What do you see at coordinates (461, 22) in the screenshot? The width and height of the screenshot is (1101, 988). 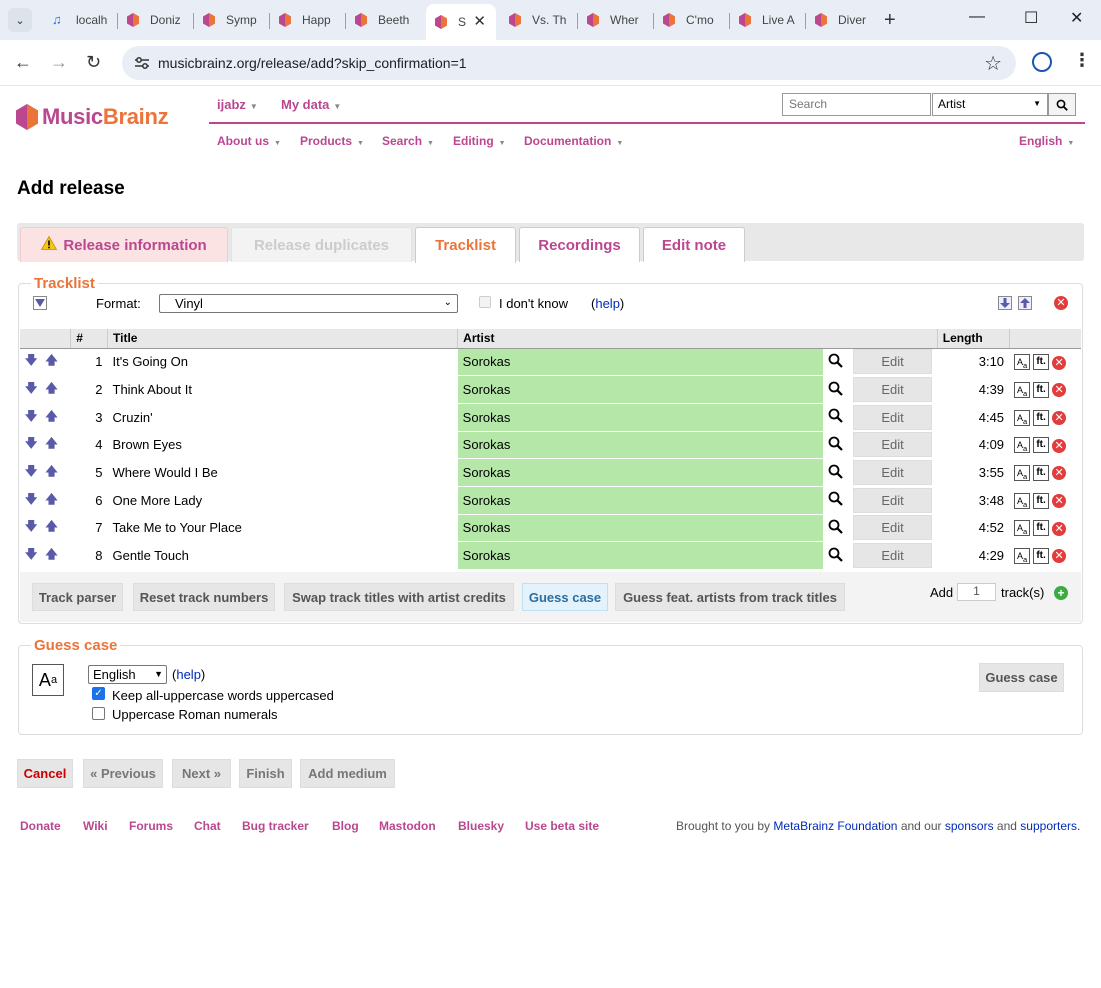 I see `browser-tab-active: S ✕` at bounding box center [461, 22].